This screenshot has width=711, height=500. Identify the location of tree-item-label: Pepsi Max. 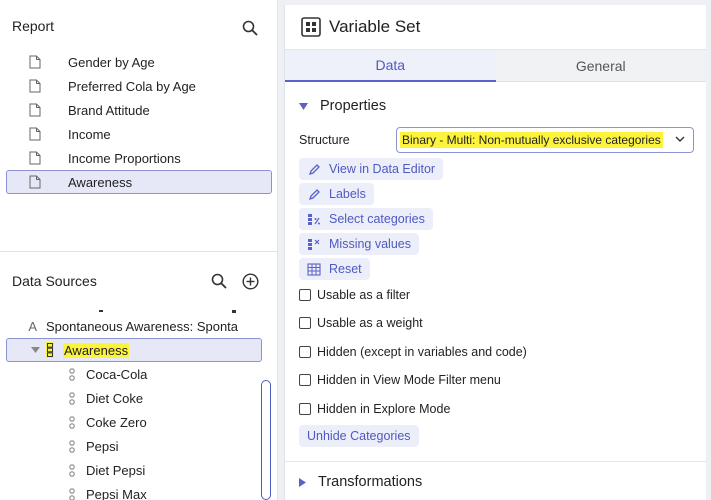
(116, 493).